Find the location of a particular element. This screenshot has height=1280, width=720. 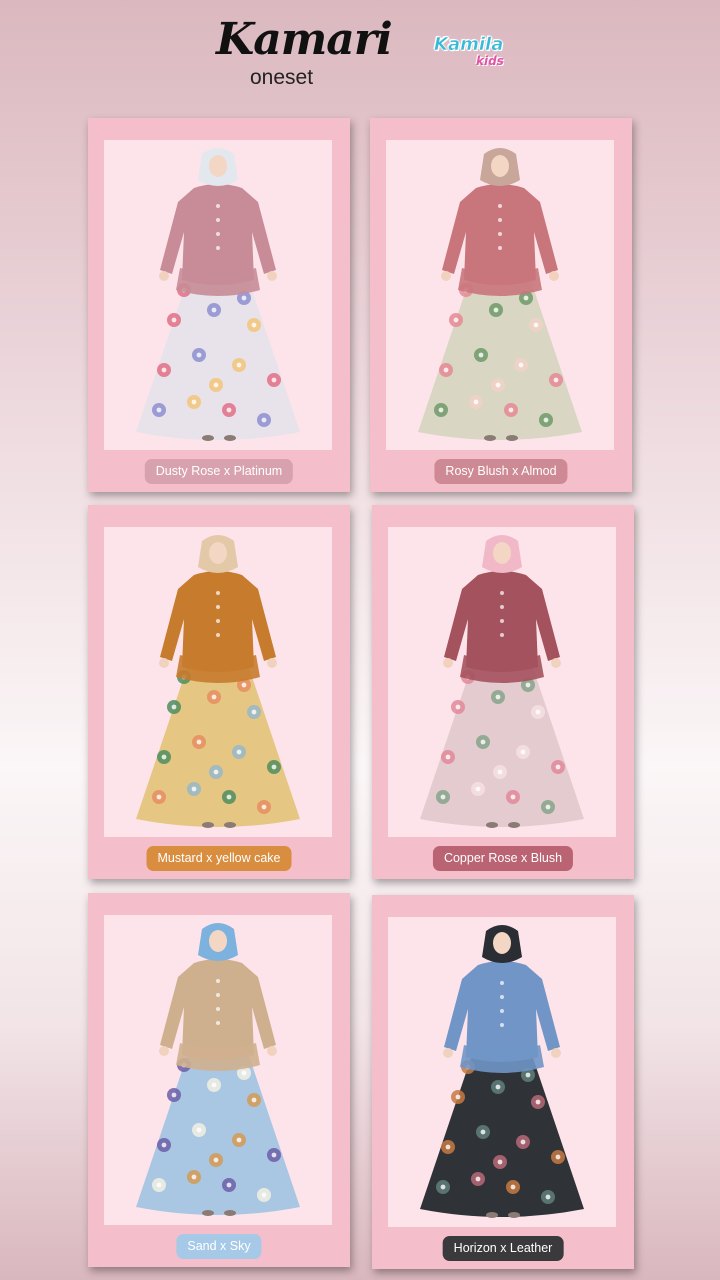

product-card: Mustard x yellow cake is located at coordinates (219, 692).